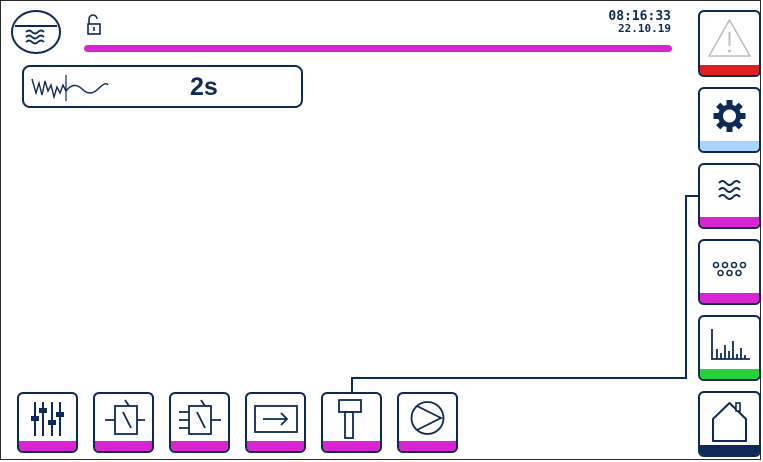 The width and height of the screenshot is (763, 462). Describe the element at coordinates (70, 88) in the screenshot. I see `signal-wave-icon` at that location.